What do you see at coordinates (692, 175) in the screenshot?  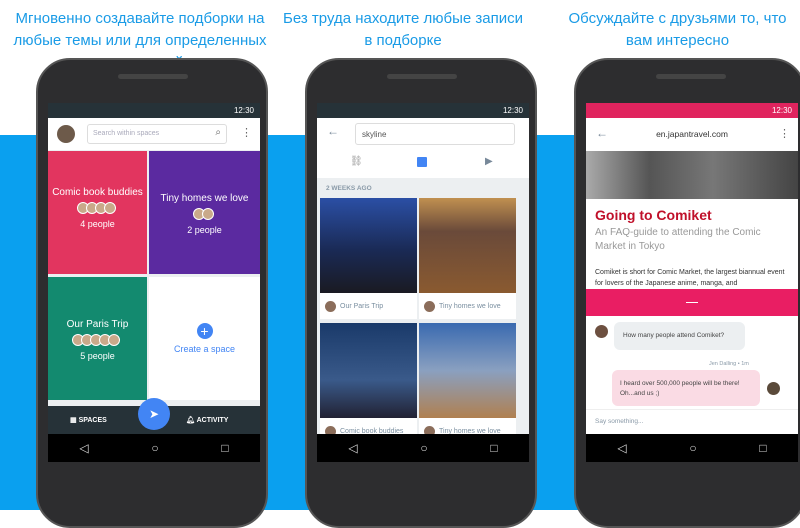 I see `article-image` at bounding box center [692, 175].